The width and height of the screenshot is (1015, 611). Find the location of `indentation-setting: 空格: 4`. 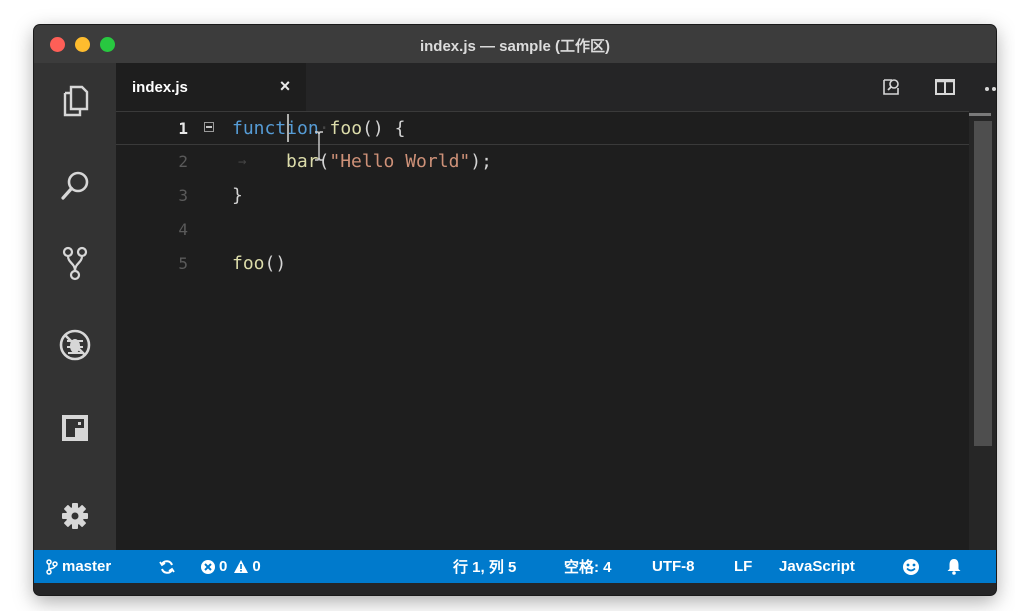

indentation-setting: 空格: 4 is located at coordinates (588, 566).